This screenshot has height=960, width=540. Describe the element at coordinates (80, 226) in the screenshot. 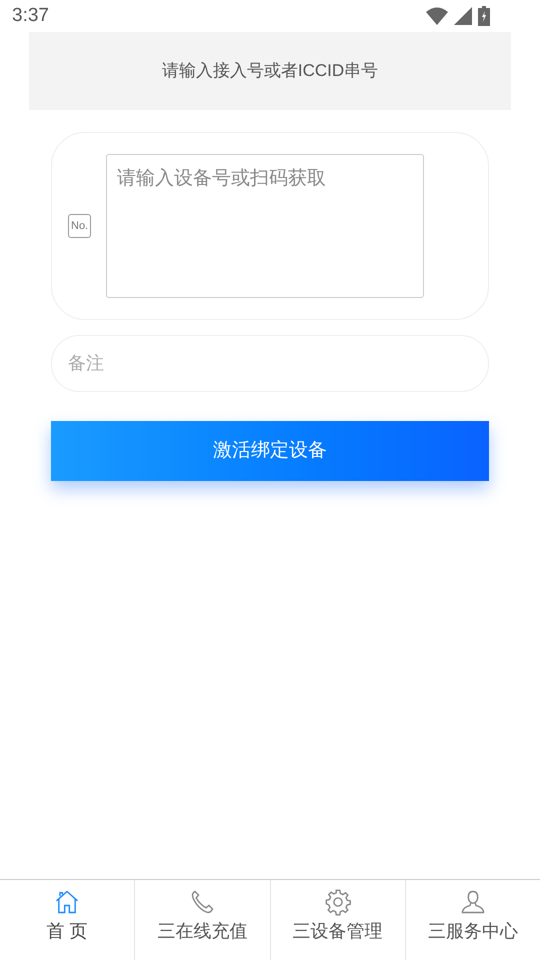

I see `number-badge: No.` at that location.